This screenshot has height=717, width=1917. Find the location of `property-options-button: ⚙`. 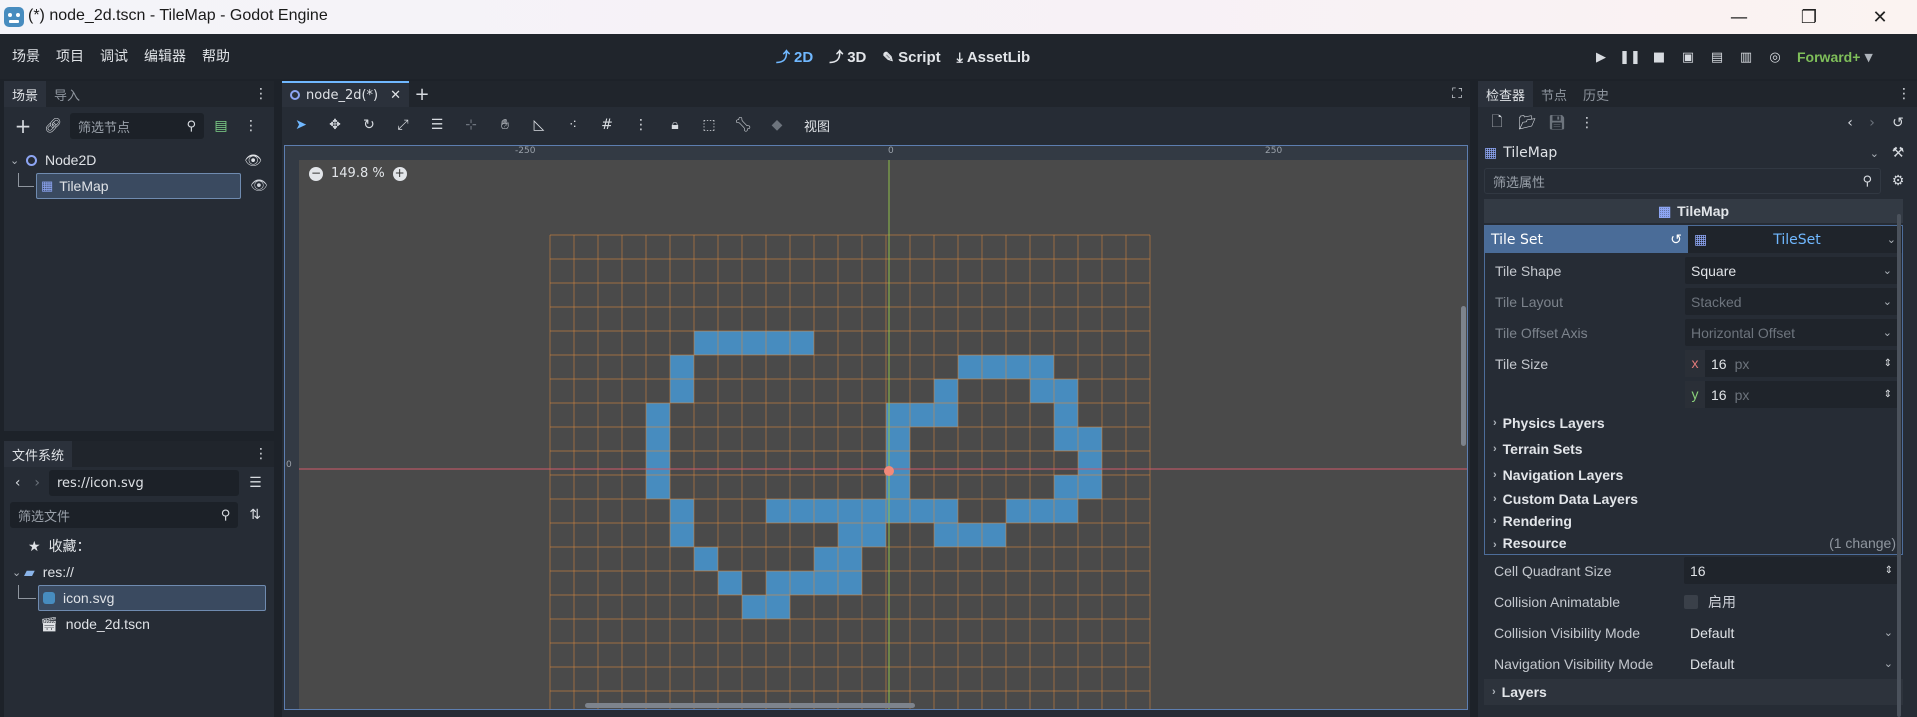

property-options-button: ⚙ is located at coordinates (1898, 181).